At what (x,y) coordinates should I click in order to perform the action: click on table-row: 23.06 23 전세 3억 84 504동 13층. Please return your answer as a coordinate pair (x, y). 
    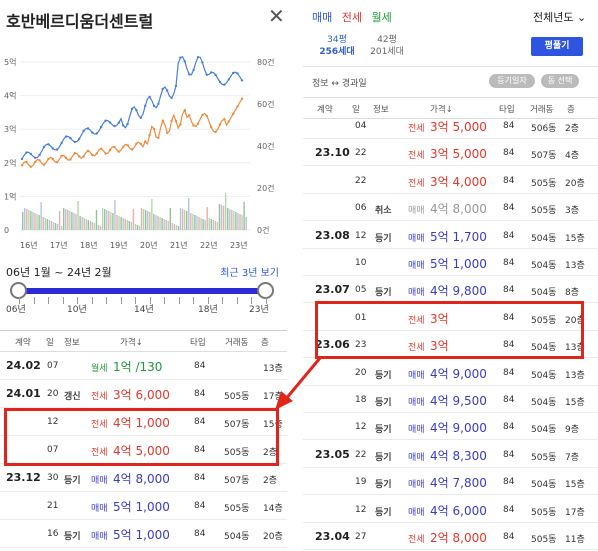
    Looking at the image, I should click on (450, 345).